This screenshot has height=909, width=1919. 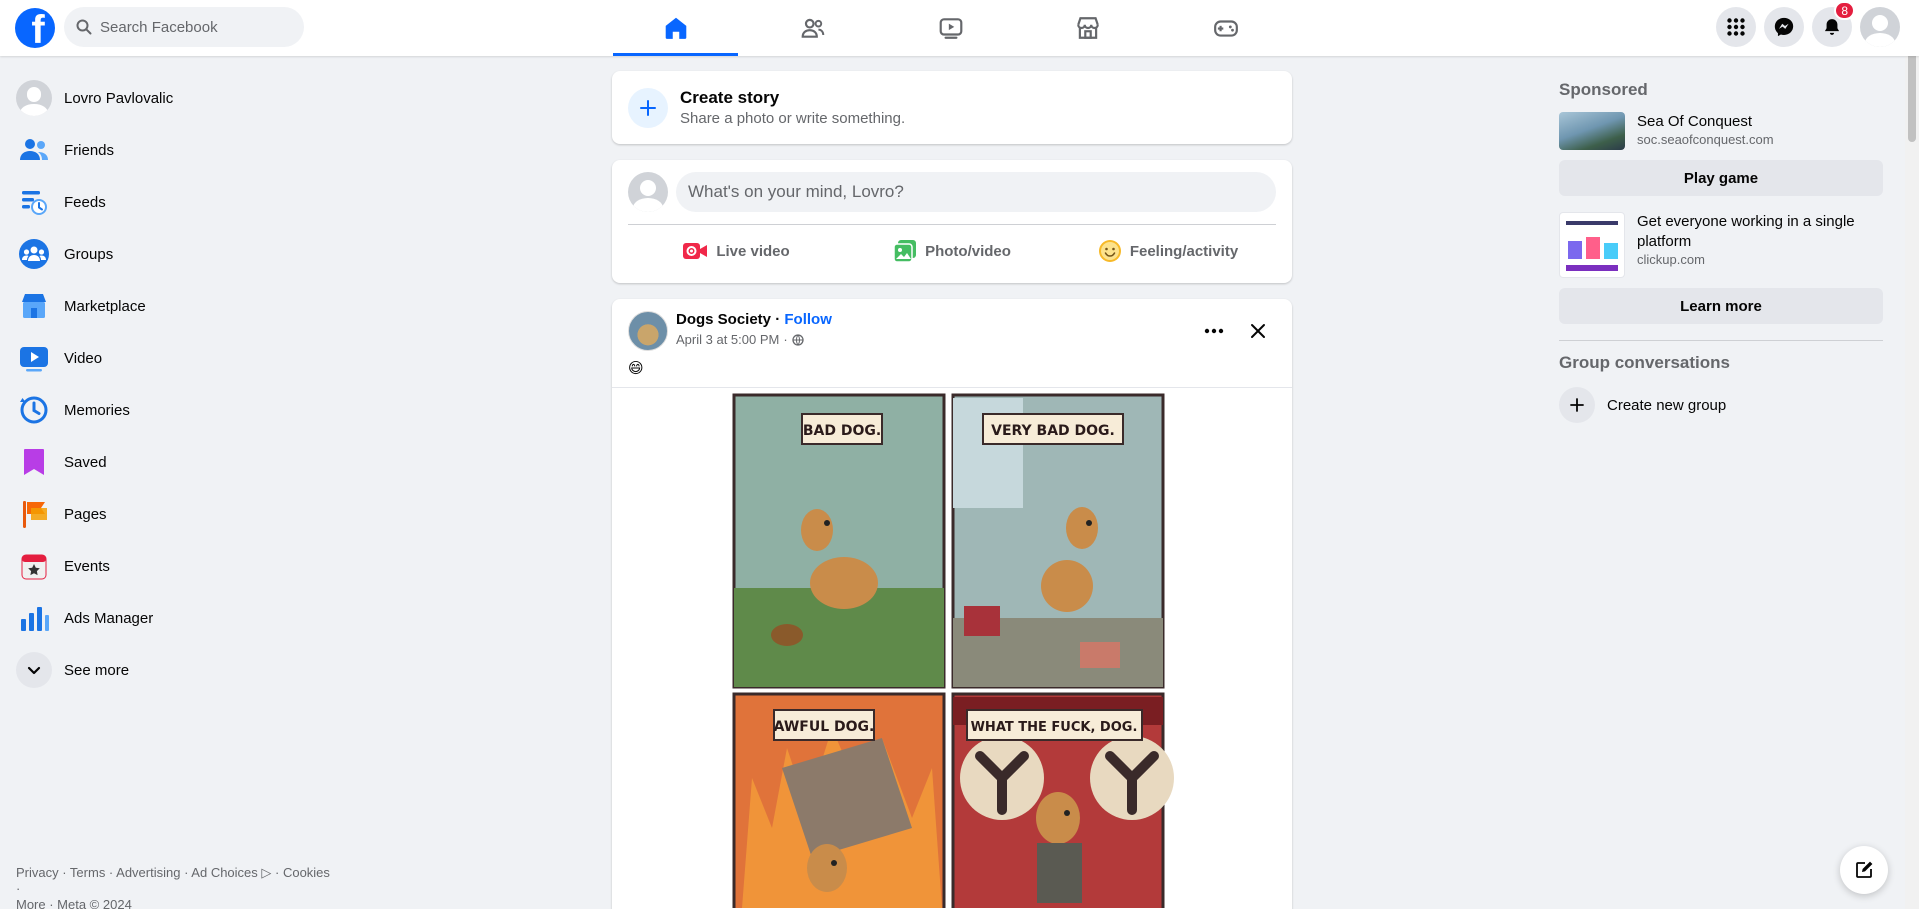 What do you see at coordinates (842, 431) in the screenshot?
I see `svg-text: BAD DOG.` at bounding box center [842, 431].